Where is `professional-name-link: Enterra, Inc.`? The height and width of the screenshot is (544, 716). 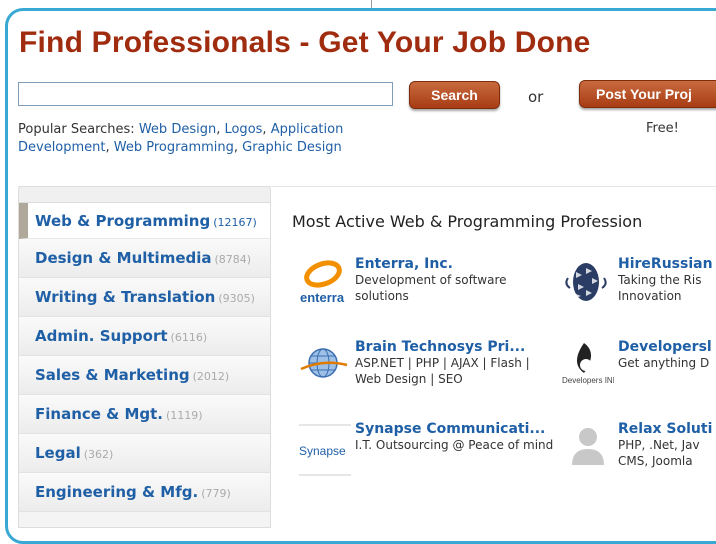
professional-name-link: Enterra, Inc. is located at coordinates (404, 264).